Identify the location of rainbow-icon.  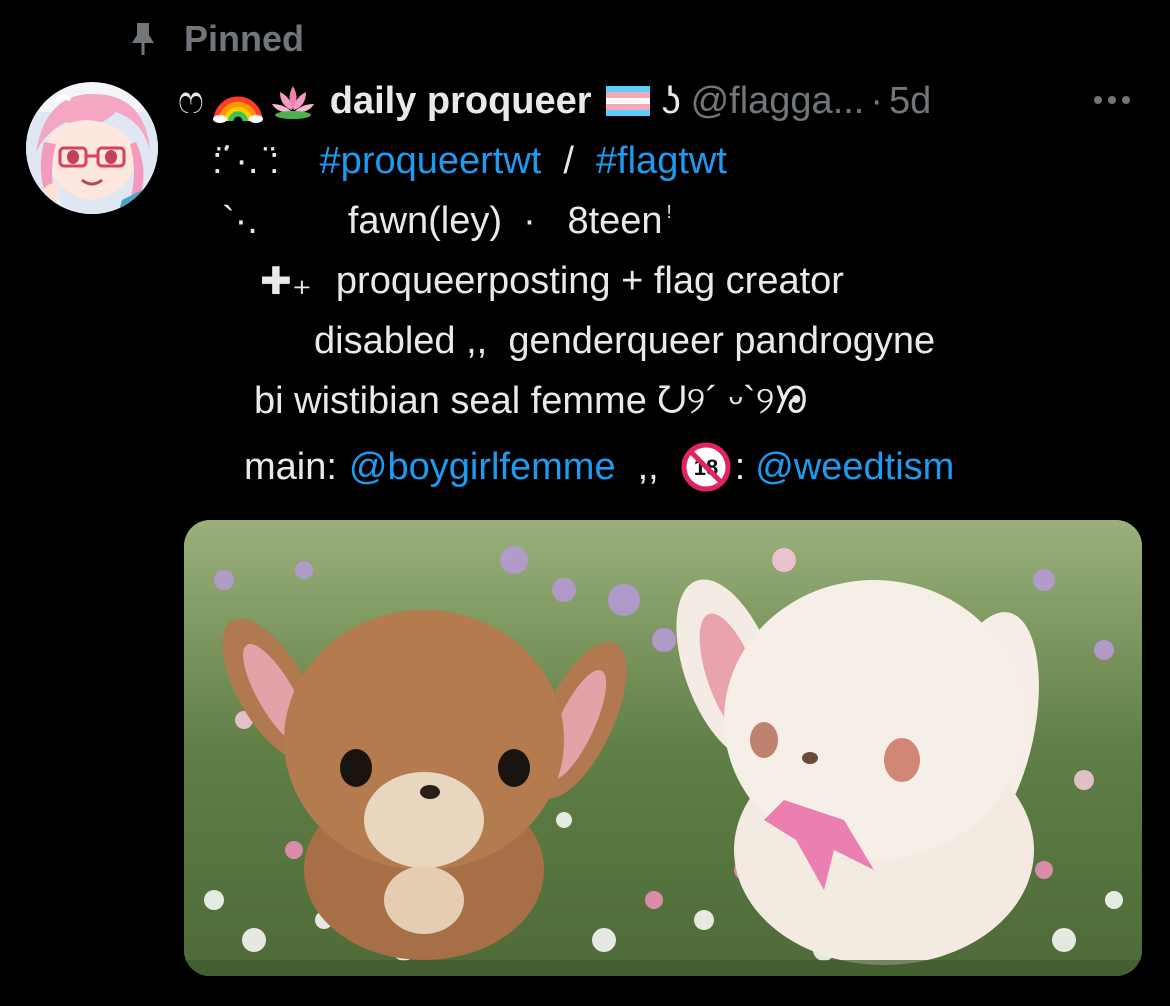
(238, 101).